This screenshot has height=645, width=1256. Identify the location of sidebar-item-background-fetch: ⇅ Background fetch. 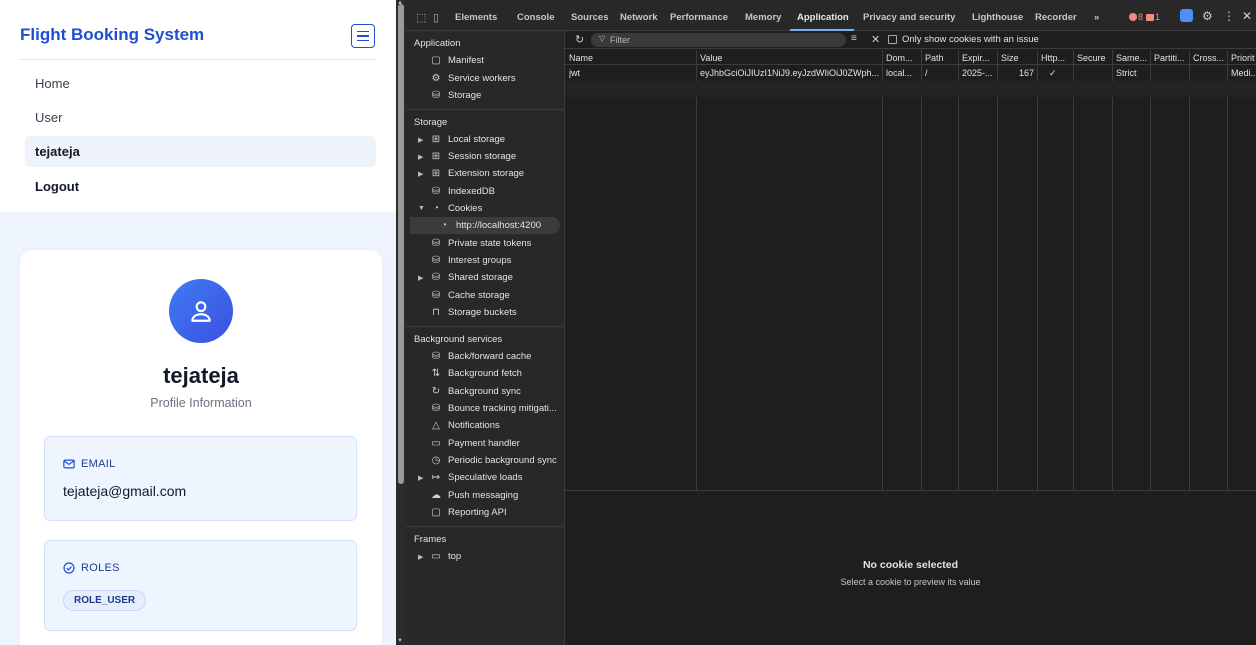
(476, 373).